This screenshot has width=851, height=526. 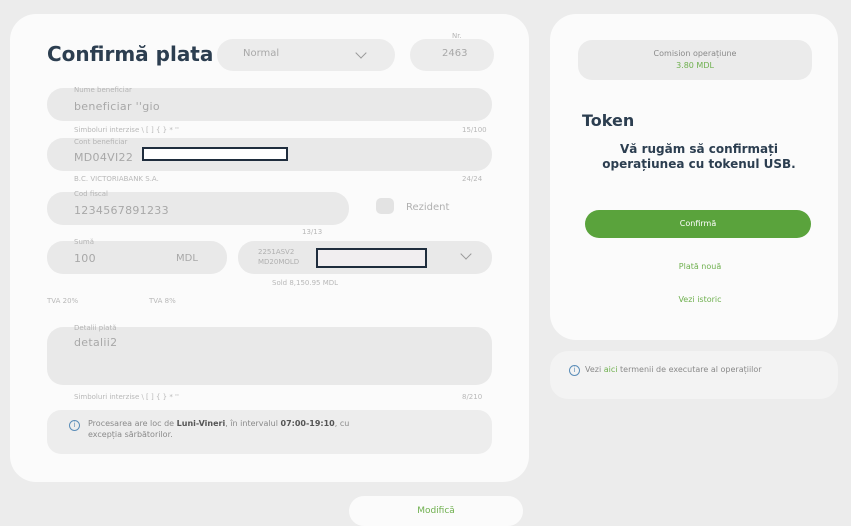 I want to click on page-title: Confirmă plata, so click(x=130, y=54).